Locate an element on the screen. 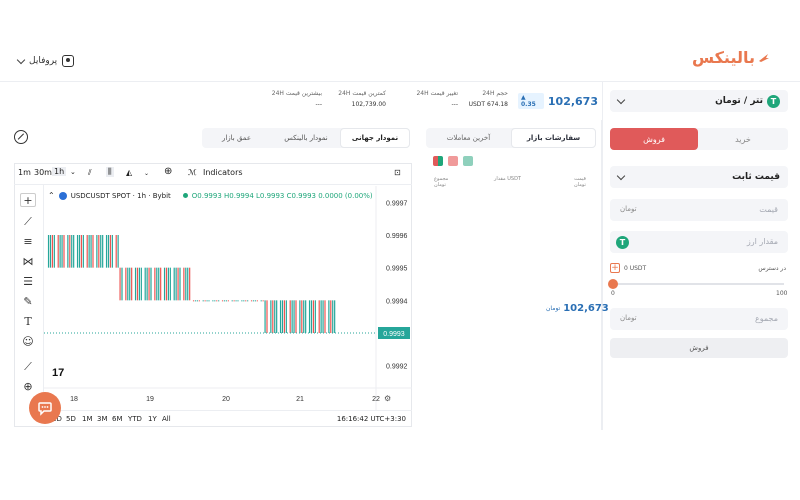  brand-name: بالینکس is located at coordinates (723, 57).